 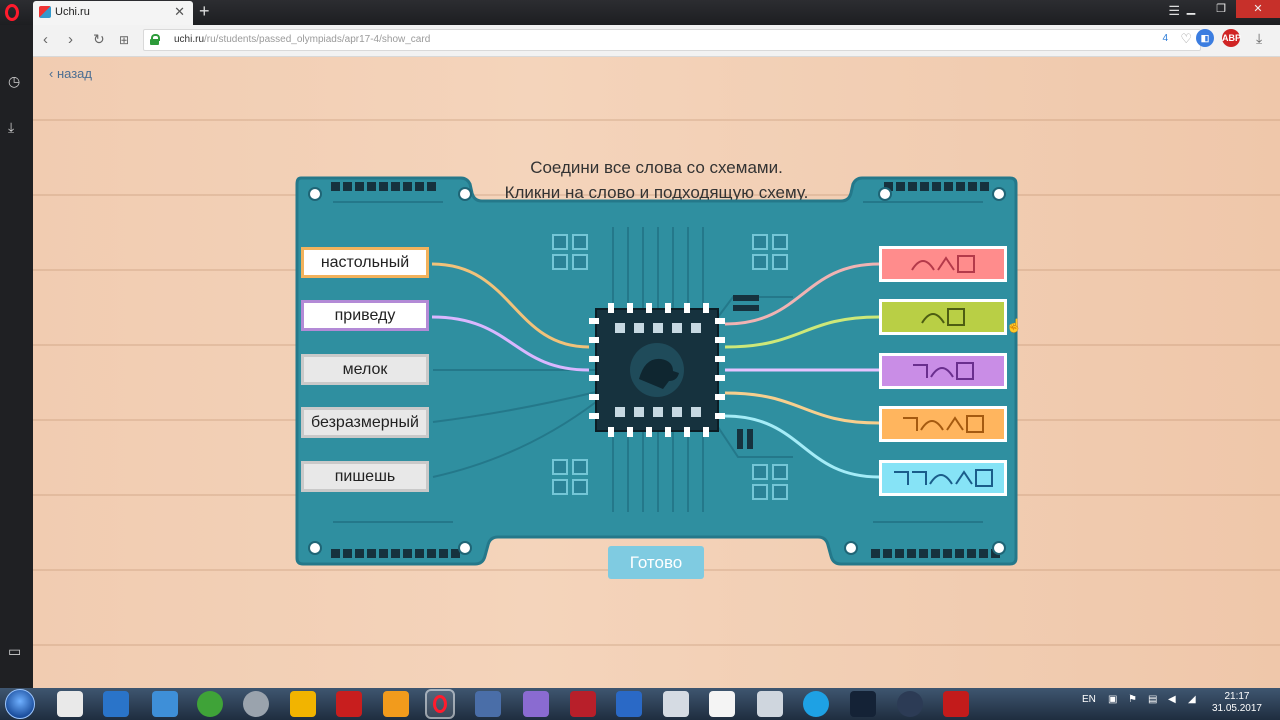 What do you see at coordinates (583, 704) in the screenshot?
I see `book-app-icon` at bounding box center [583, 704].